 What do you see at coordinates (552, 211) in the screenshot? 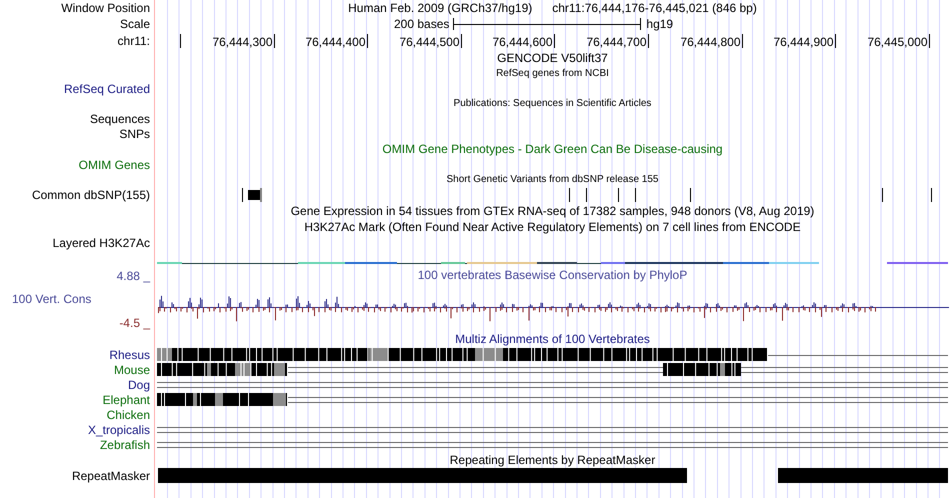
I see `track-title: Gene Expression in 54 tissues from GTEx RNA-seq of 17382 samples, 948 donors (V8, Aug 2019)` at bounding box center [552, 211].